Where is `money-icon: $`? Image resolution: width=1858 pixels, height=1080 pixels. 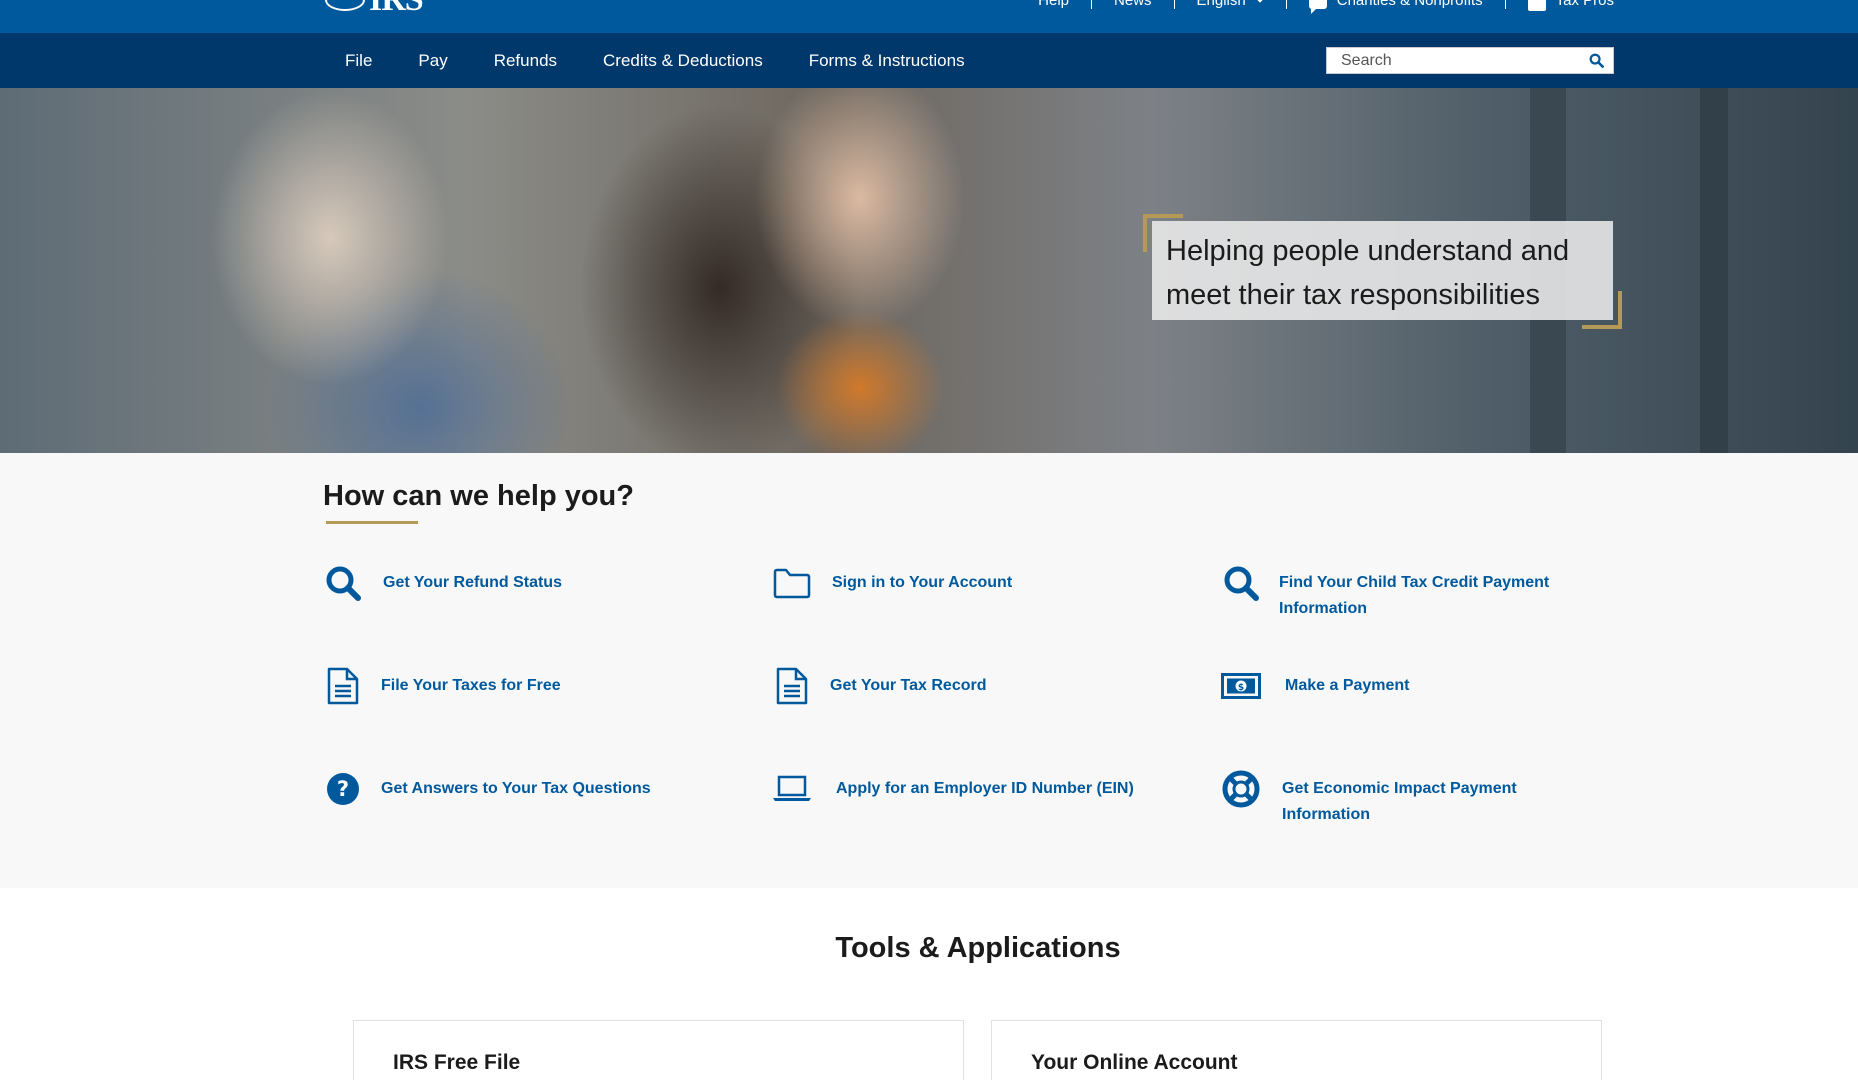 money-icon: $ is located at coordinates (1241, 686).